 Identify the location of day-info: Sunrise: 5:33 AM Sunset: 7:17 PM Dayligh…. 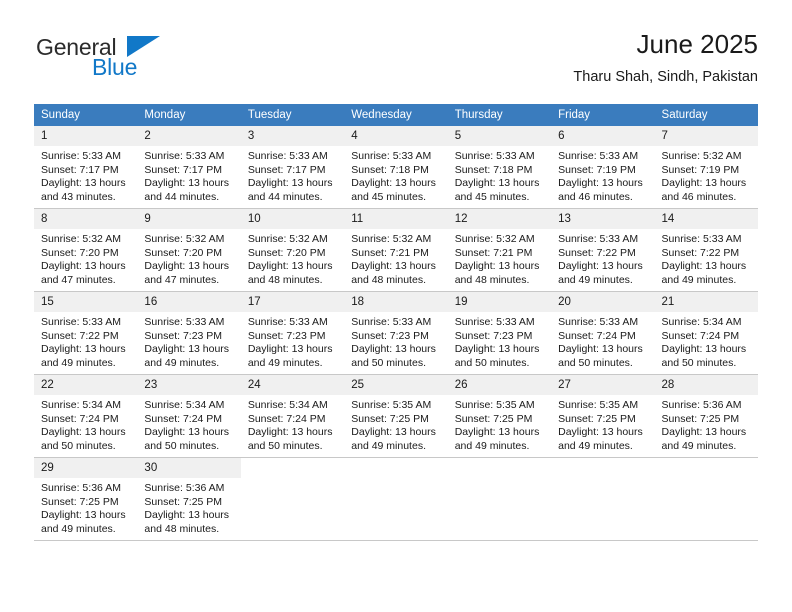
(292, 175).